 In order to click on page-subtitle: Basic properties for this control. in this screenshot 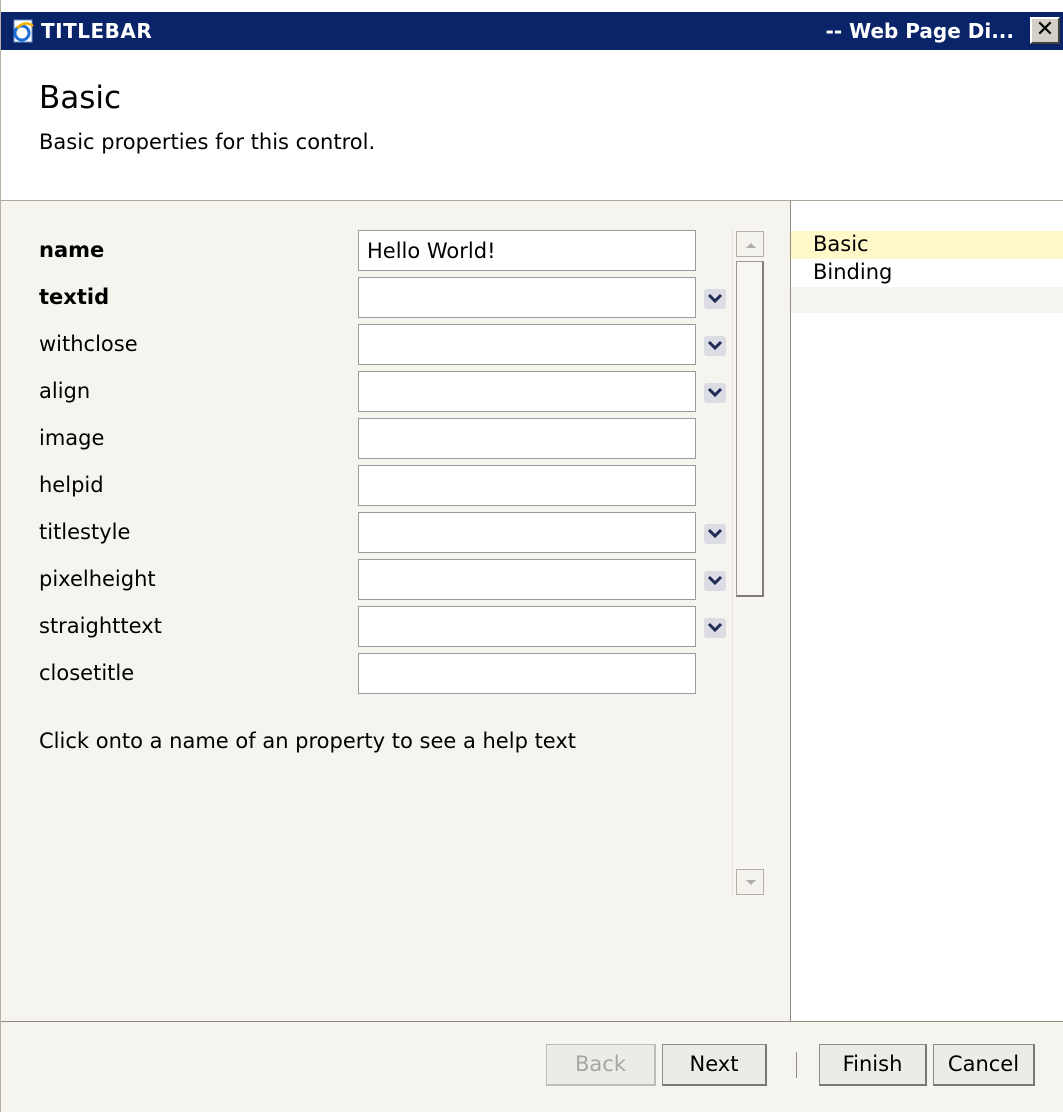, I will do `click(207, 142)`.